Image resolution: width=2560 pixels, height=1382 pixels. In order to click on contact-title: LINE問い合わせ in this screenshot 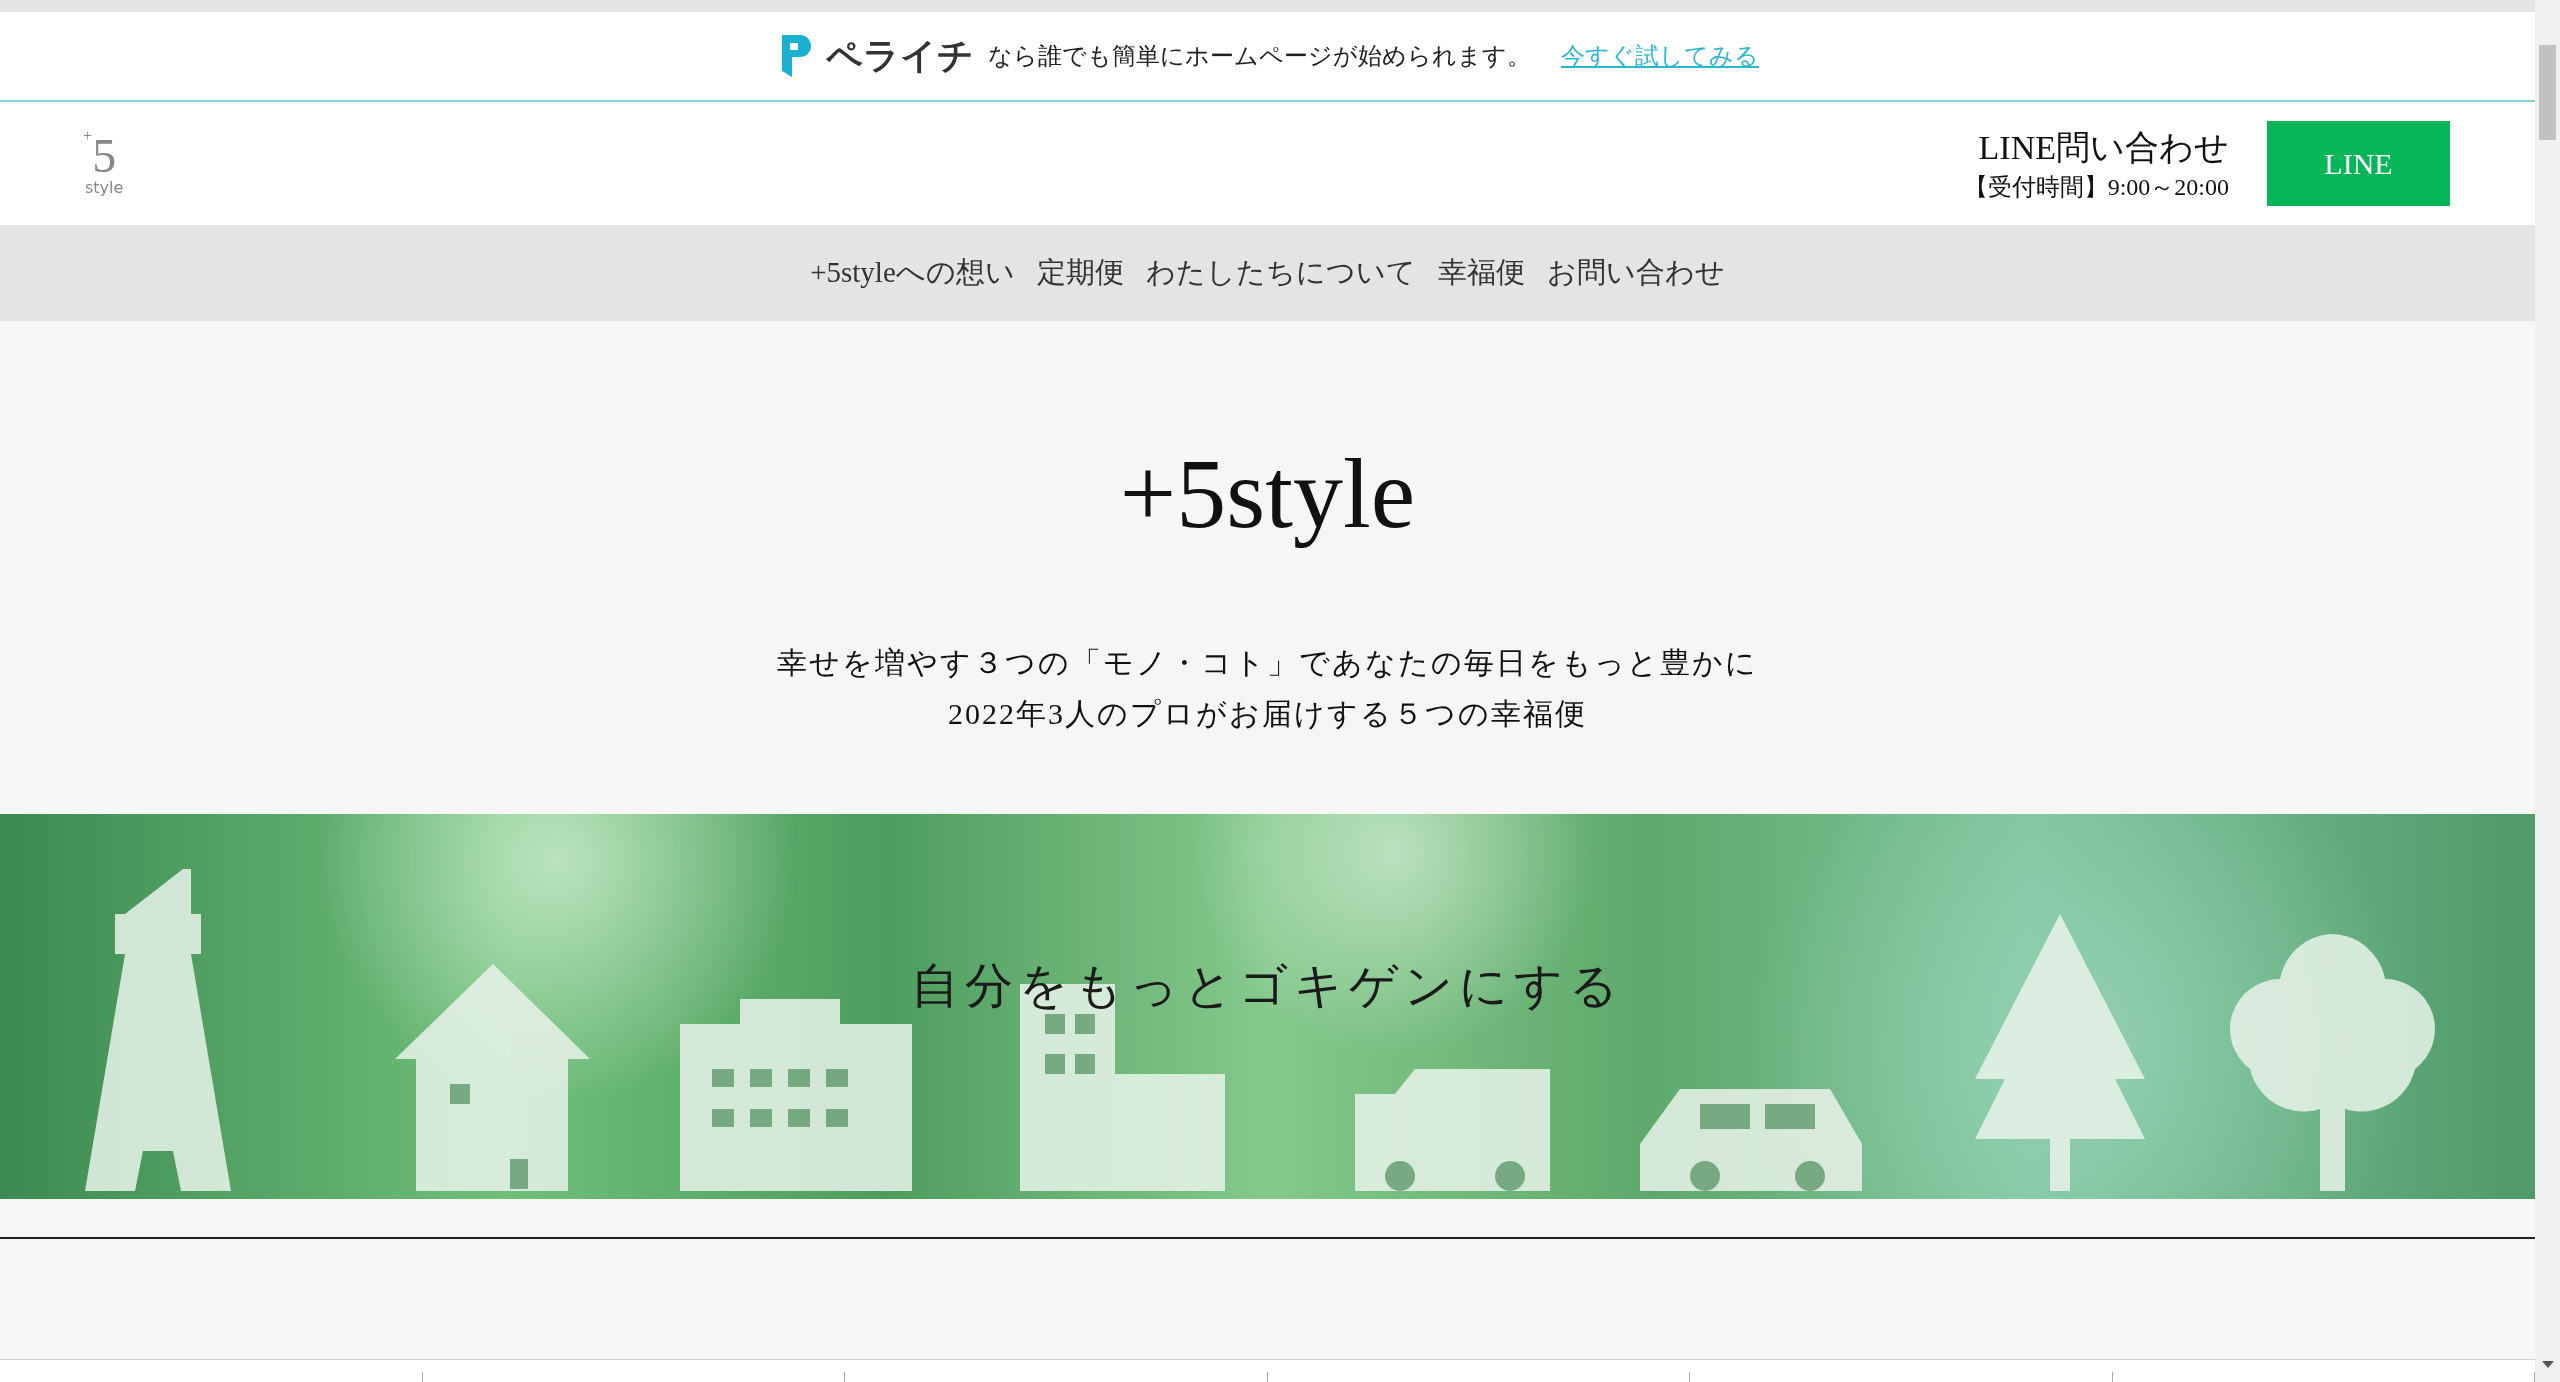, I will do `click(2103, 147)`.